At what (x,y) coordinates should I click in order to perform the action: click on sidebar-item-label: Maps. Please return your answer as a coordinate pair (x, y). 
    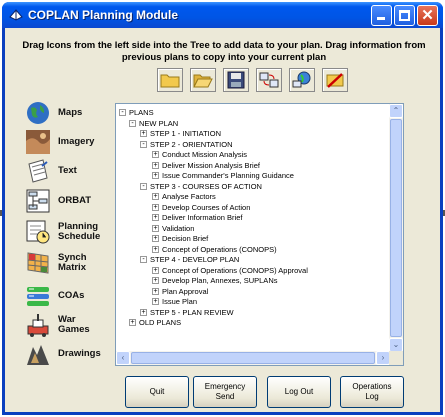
    Looking at the image, I should click on (70, 112).